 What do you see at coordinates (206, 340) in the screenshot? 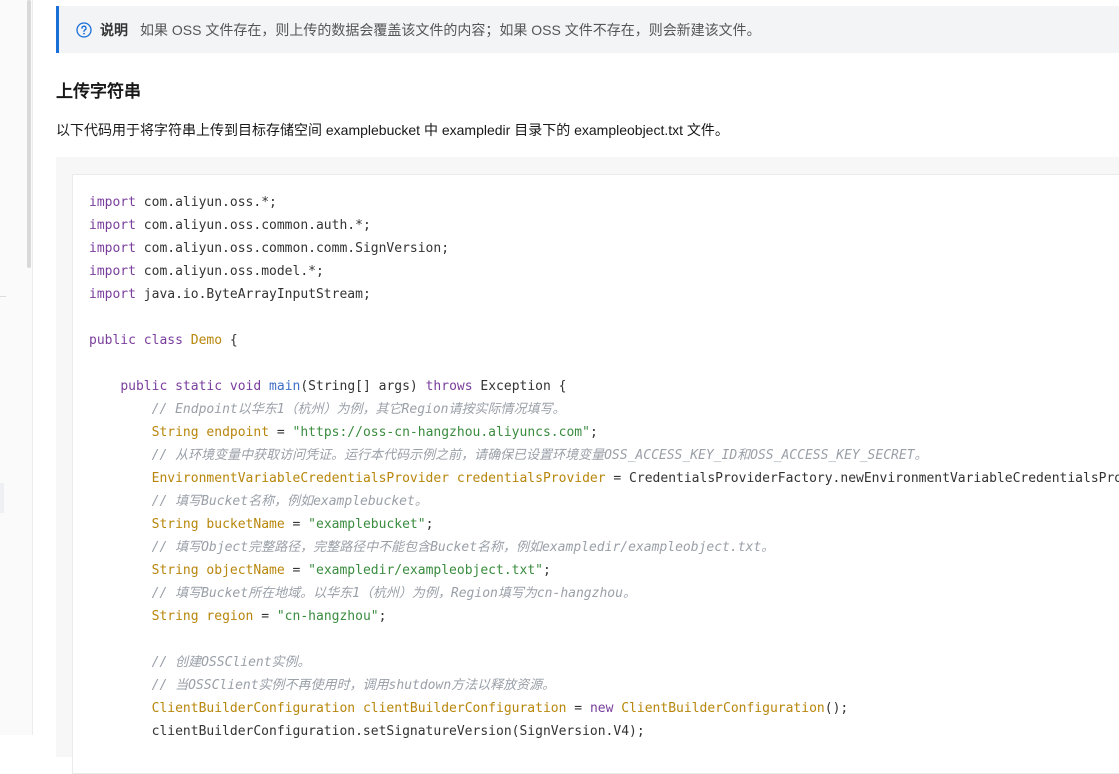
I see `code-token: Demo` at bounding box center [206, 340].